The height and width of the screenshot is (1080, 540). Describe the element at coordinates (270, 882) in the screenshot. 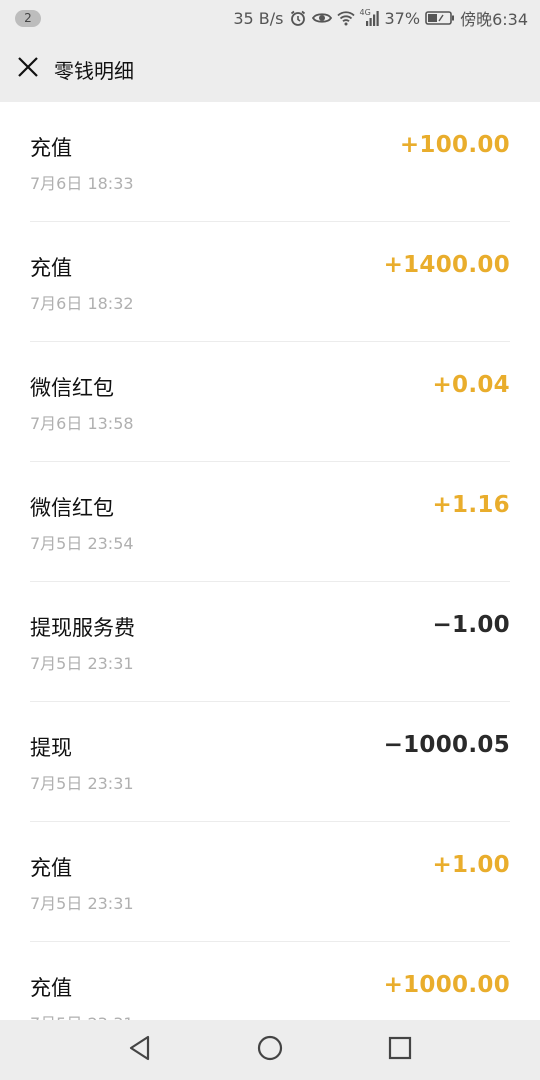

I see `transaction-row: 充值 7月5日 23:31 +1.00` at that location.